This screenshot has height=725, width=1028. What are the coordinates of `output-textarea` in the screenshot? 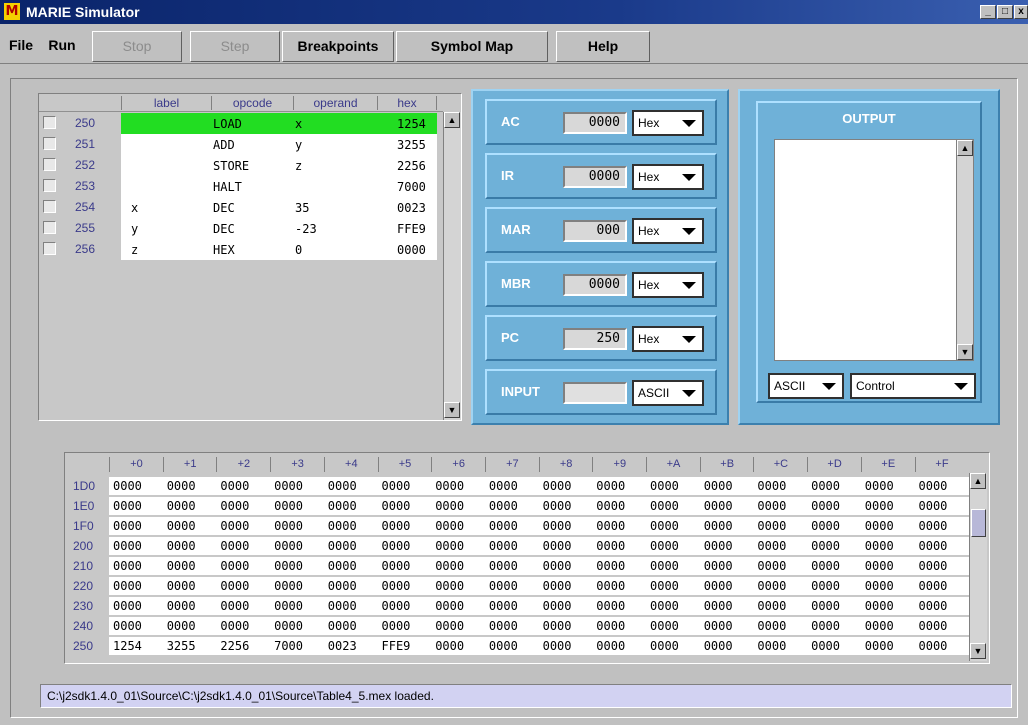 It's located at (873, 250).